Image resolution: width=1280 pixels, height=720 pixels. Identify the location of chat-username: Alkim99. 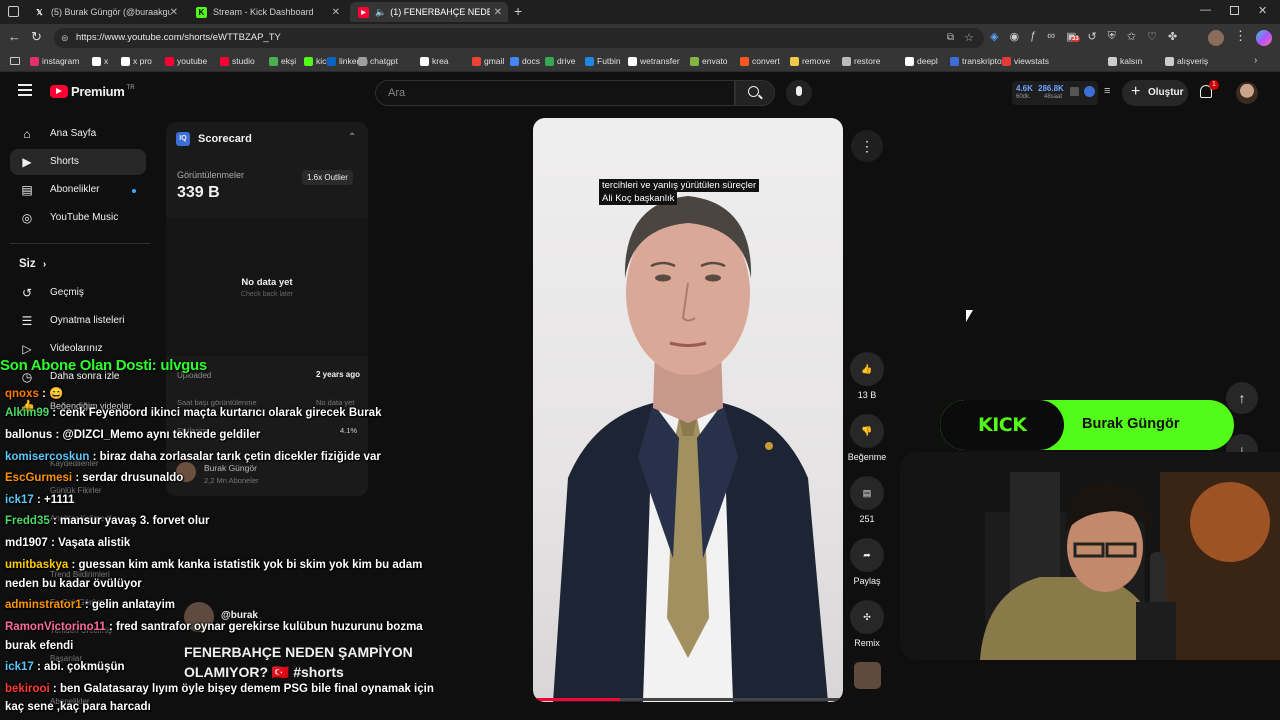
(27, 413).